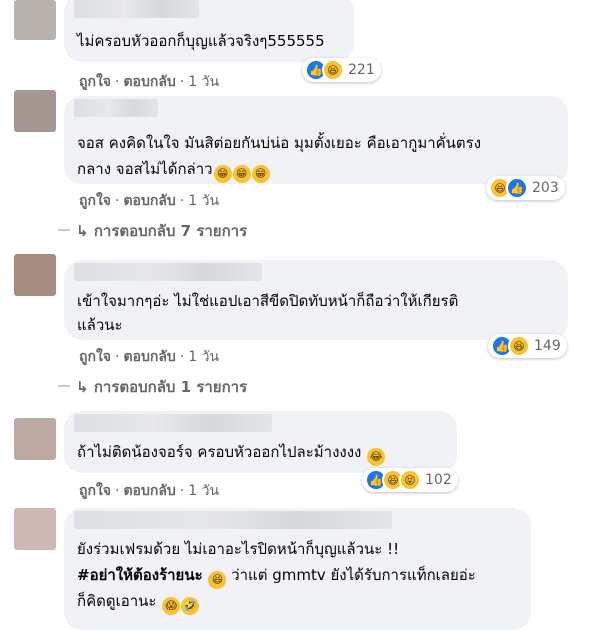 This screenshot has height=630, width=590. Describe the element at coordinates (140, 575) in the screenshot. I see `hashtag-link: #อย่าให้ต้องร้ายนะ` at that location.